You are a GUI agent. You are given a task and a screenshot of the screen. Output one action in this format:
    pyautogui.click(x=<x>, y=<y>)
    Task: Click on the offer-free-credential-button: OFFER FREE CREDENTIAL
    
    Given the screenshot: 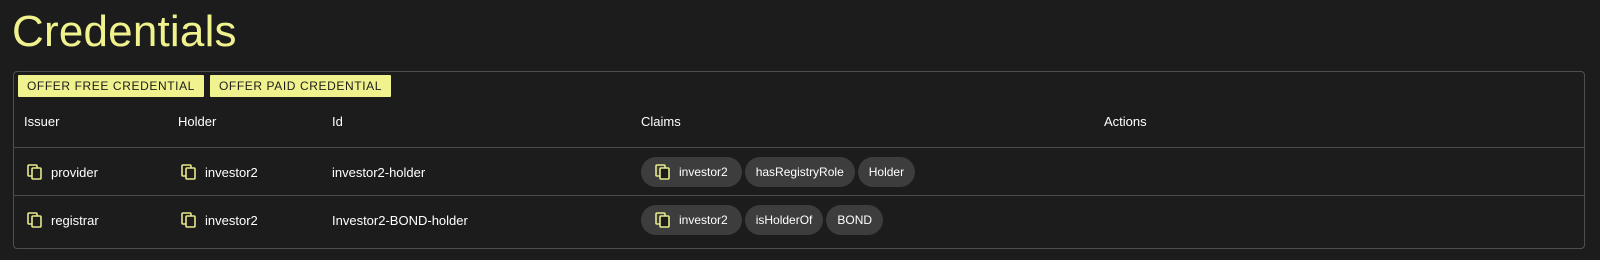 What is the action you would take?
    pyautogui.click(x=111, y=86)
    